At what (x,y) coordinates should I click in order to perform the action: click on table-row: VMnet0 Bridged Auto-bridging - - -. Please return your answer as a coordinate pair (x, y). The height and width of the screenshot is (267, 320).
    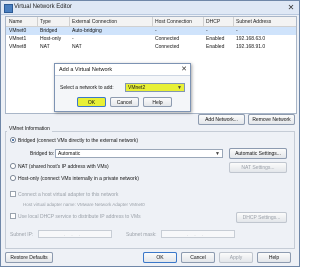
    Looking at the image, I should click on (151, 31).